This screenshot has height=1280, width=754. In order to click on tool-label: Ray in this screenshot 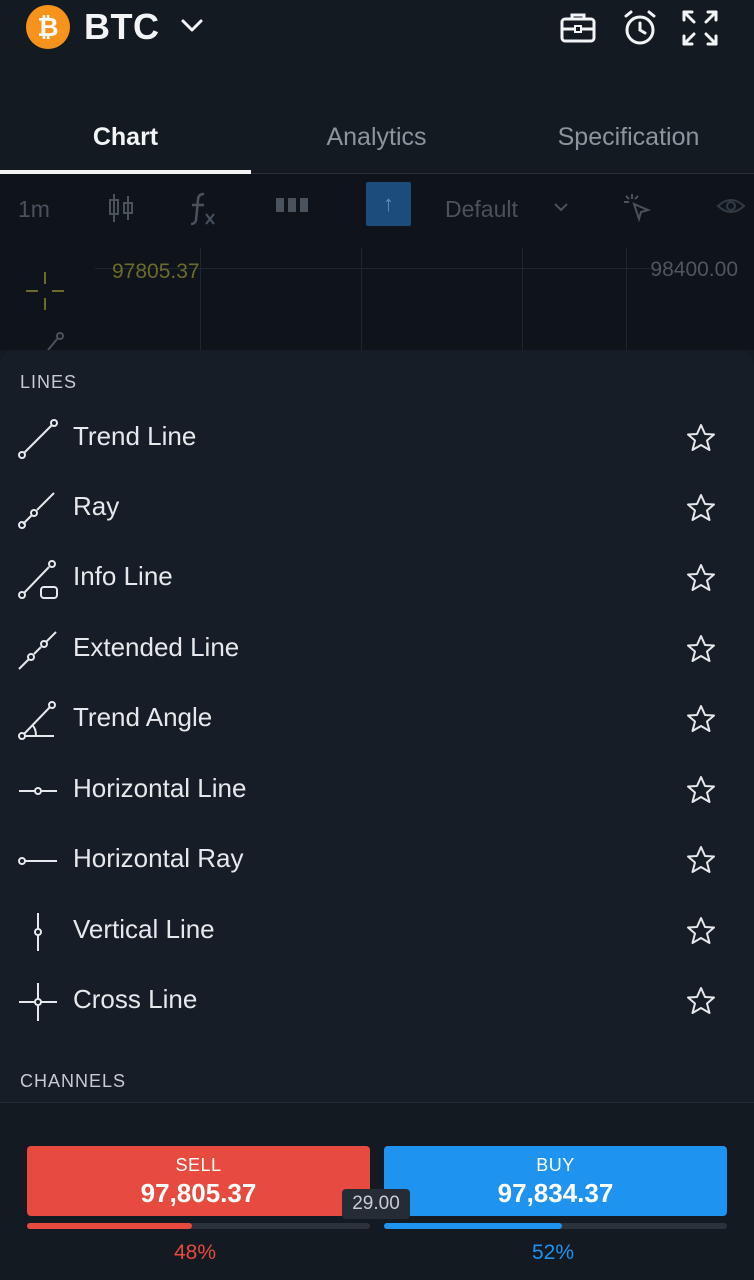, I will do `click(96, 506)`.